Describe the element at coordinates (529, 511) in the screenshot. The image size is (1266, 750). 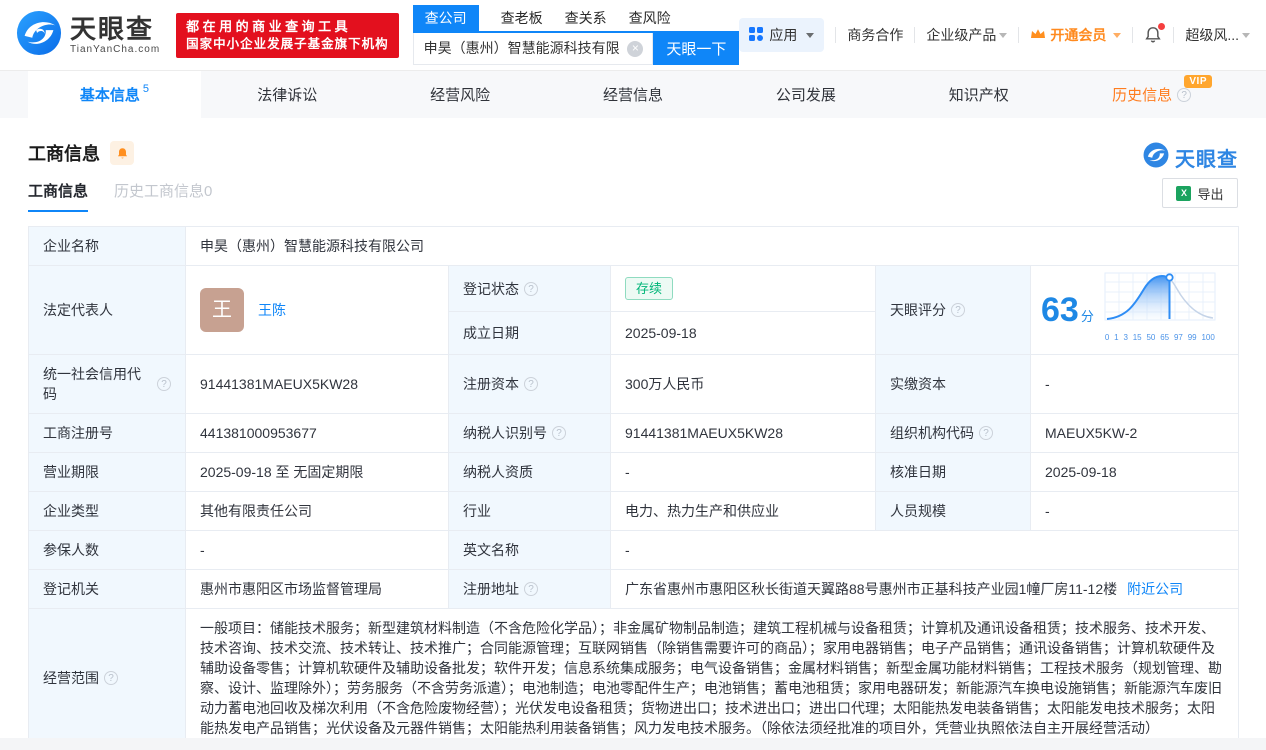
I see `industry-label: 行业` at that location.